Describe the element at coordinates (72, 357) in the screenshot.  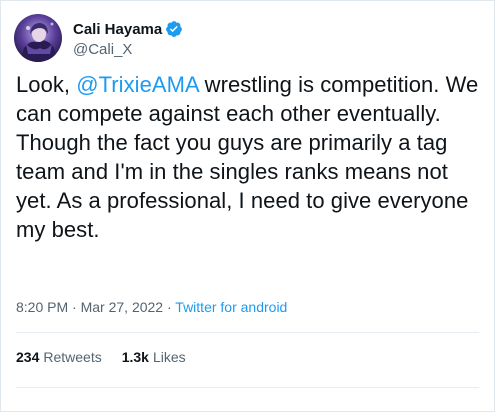
I see `retweets-label: Retweets` at that location.